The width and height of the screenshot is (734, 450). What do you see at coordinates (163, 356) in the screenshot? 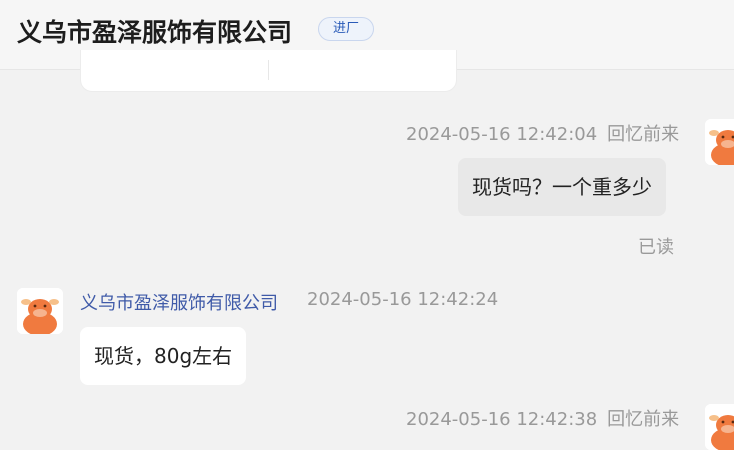
I see `received-message-bubble: 现货，80g左右` at bounding box center [163, 356].